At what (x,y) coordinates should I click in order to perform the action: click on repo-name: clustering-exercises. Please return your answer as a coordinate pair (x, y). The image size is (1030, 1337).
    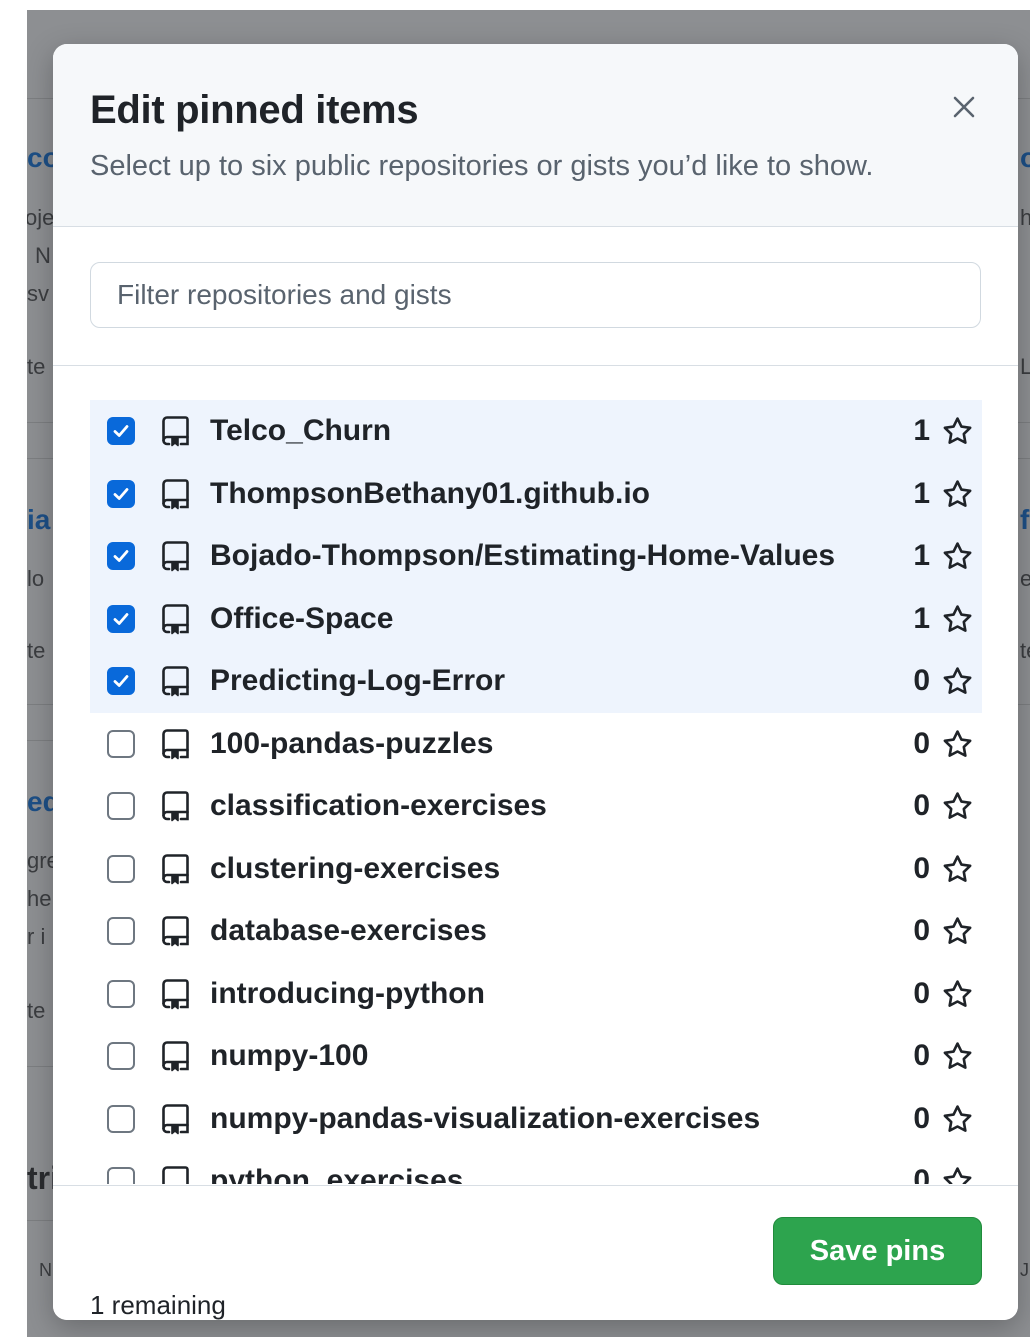
    Looking at the image, I should click on (355, 868).